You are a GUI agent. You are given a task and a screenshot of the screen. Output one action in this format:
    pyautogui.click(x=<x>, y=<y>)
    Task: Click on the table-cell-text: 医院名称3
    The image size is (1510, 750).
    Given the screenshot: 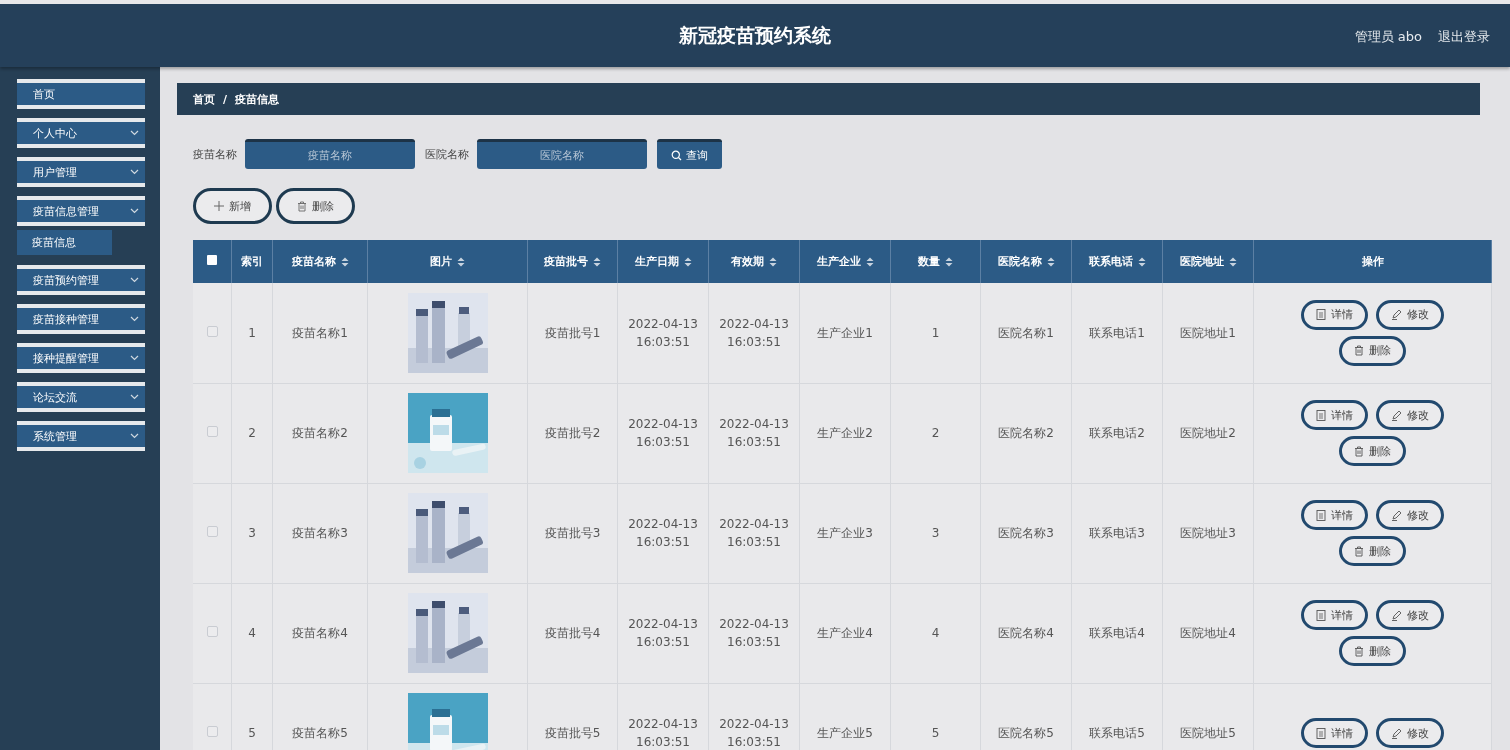 What is the action you would take?
    pyautogui.click(x=1026, y=533)
    